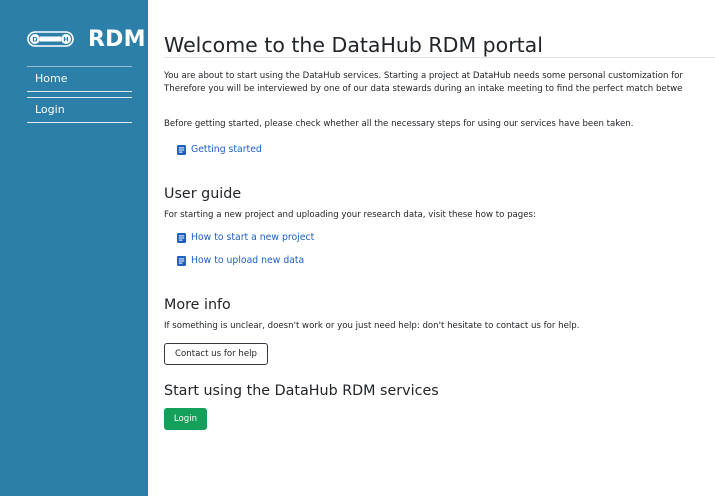  Describe the element at coordinates (203, 194) in the screenshot. I see `user-guide-heading: User guide` at that location.